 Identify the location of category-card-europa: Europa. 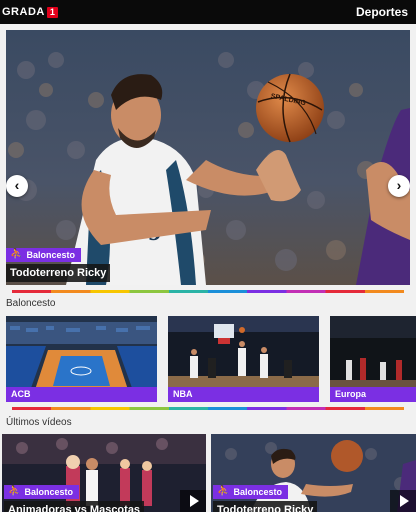
(373, 359).